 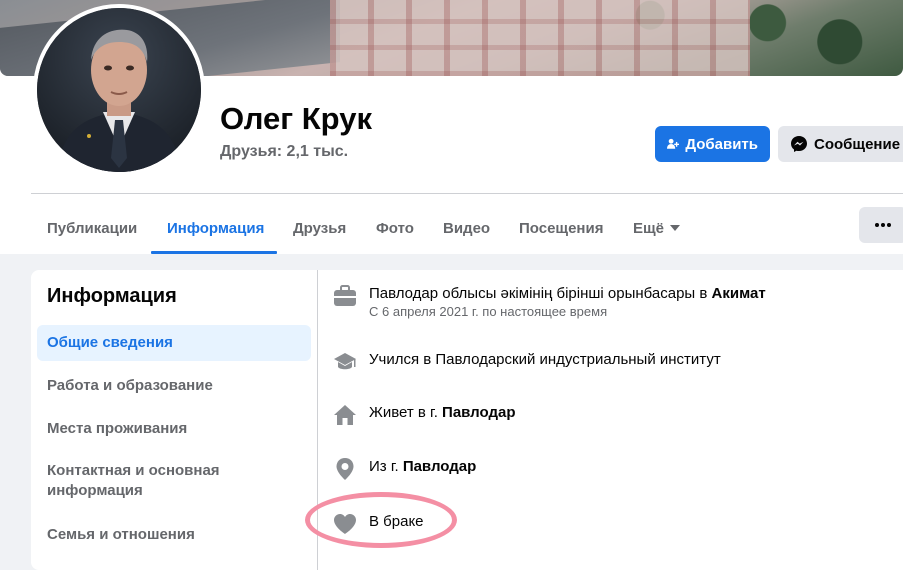 I want to click on current-city-text: Живет в г. Павлодар, so click(x=442, y=413).